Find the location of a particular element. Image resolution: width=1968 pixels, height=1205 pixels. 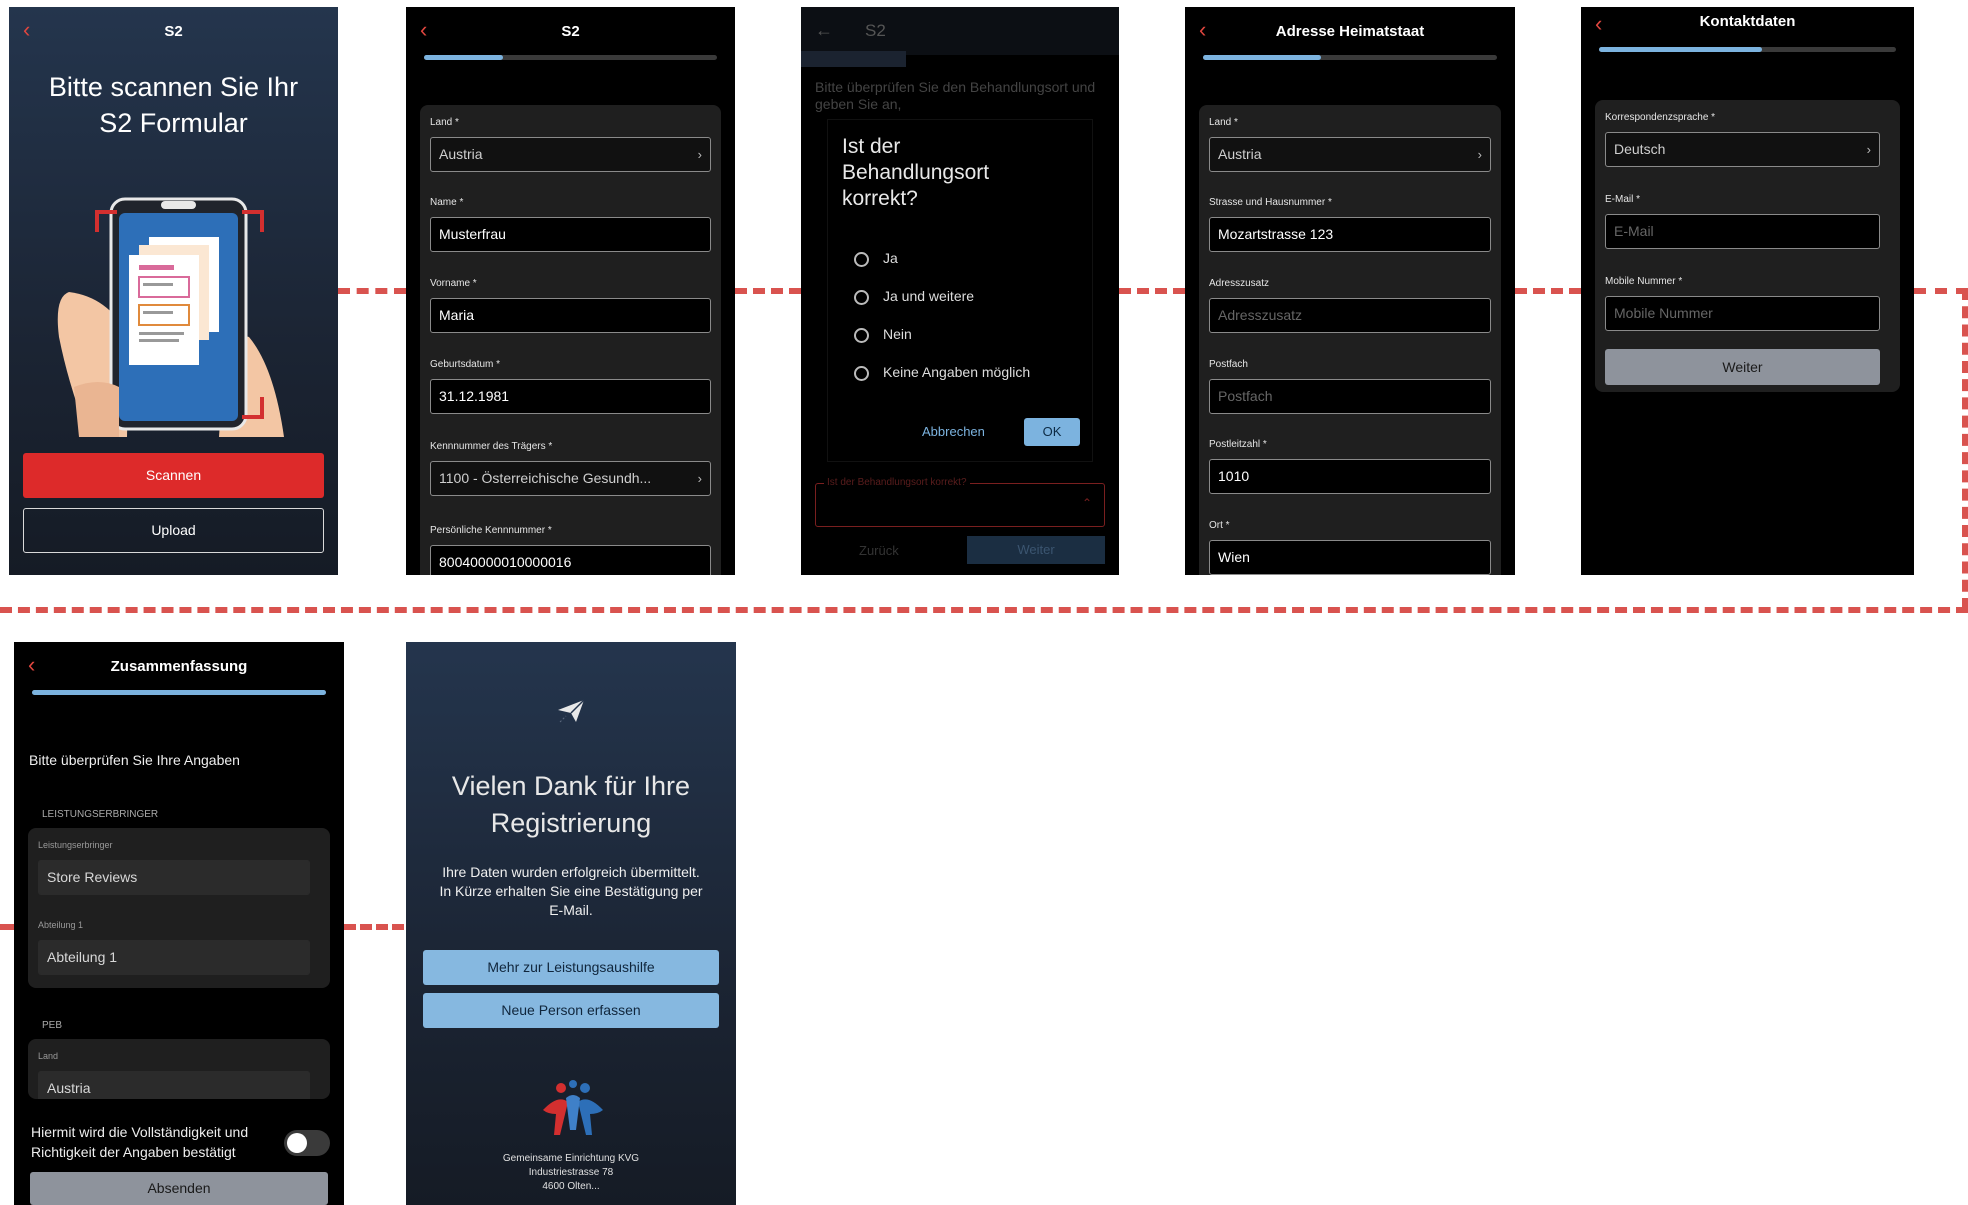

upload-button: Upload is located at coordinates (173, 530).